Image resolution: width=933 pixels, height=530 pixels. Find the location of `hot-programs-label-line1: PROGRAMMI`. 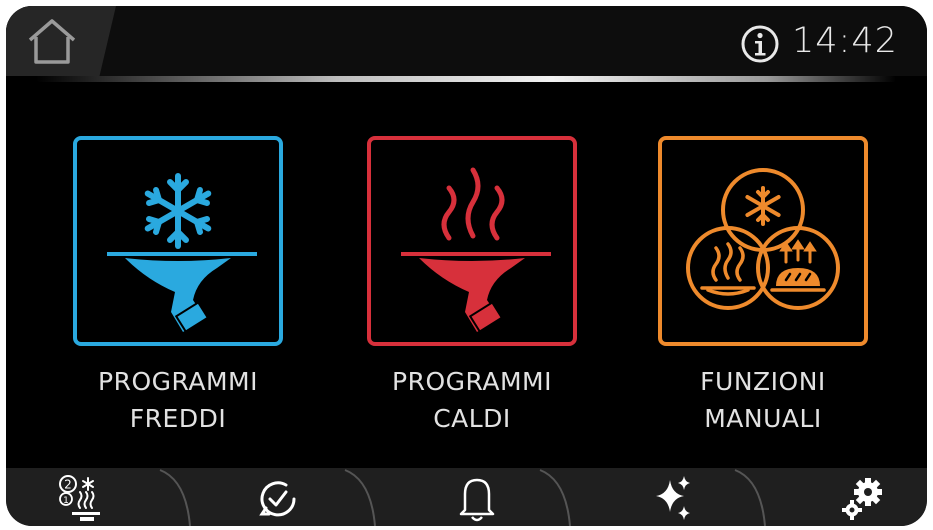

hot-programs-label-line1: PROGRAMMI is located at coordinates (472, 381).